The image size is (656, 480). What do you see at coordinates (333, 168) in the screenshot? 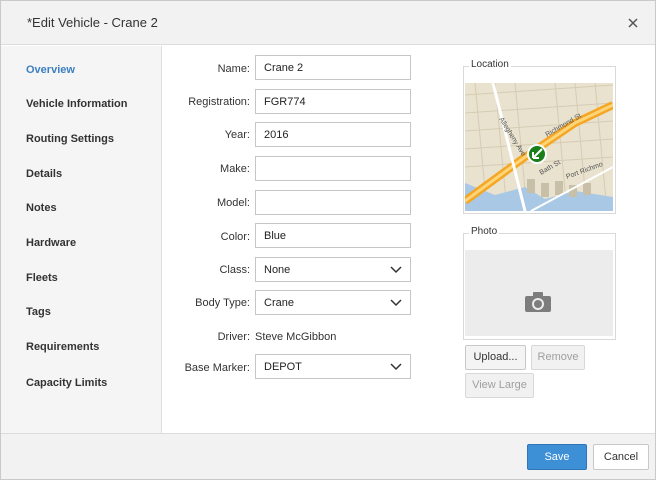
I see `make-field` at bounding box center [333, 168].